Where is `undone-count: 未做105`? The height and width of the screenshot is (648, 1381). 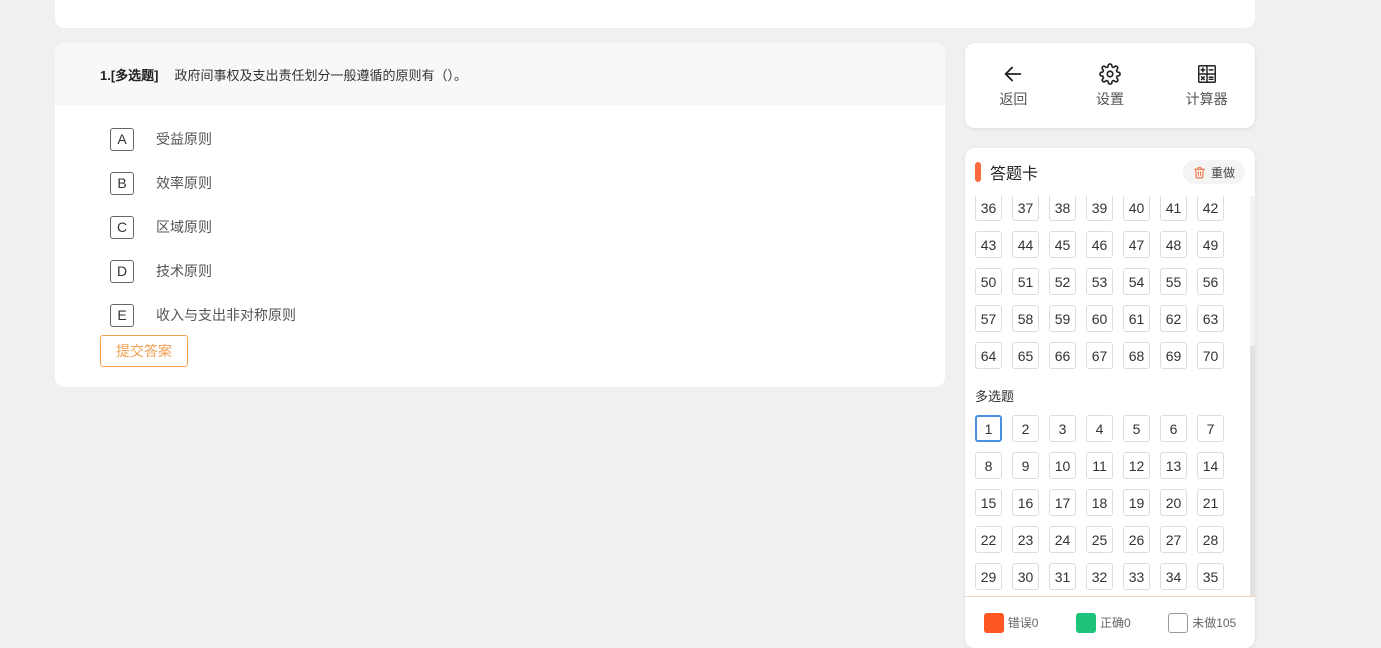
undone-count: 未做105 is located at coordinates (1214, 623).